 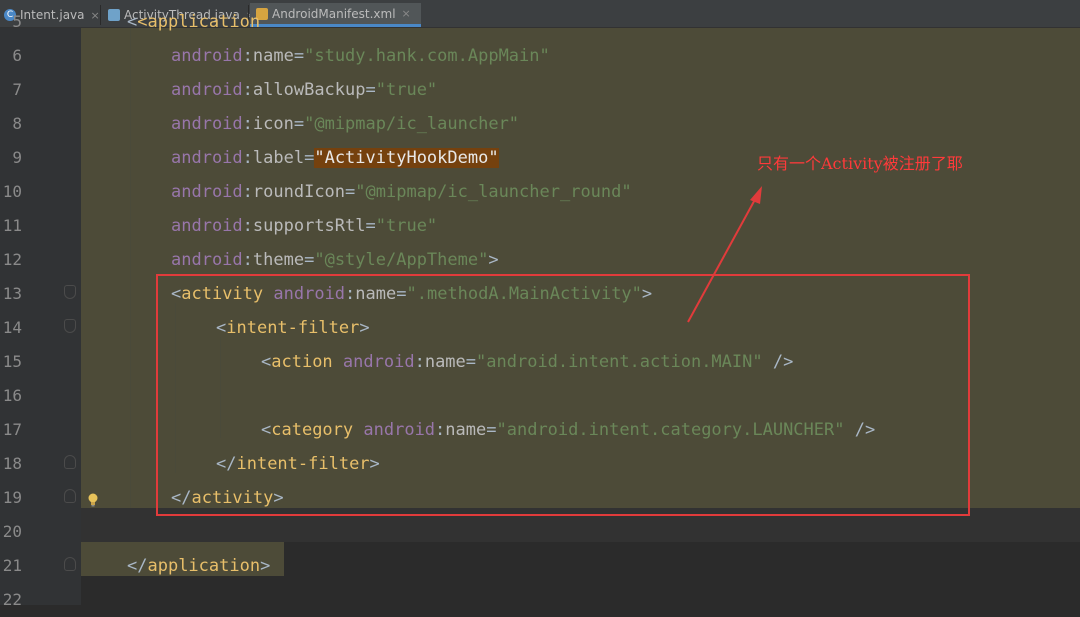 I want to click on line-number: 7, so click(x=17, y=89).